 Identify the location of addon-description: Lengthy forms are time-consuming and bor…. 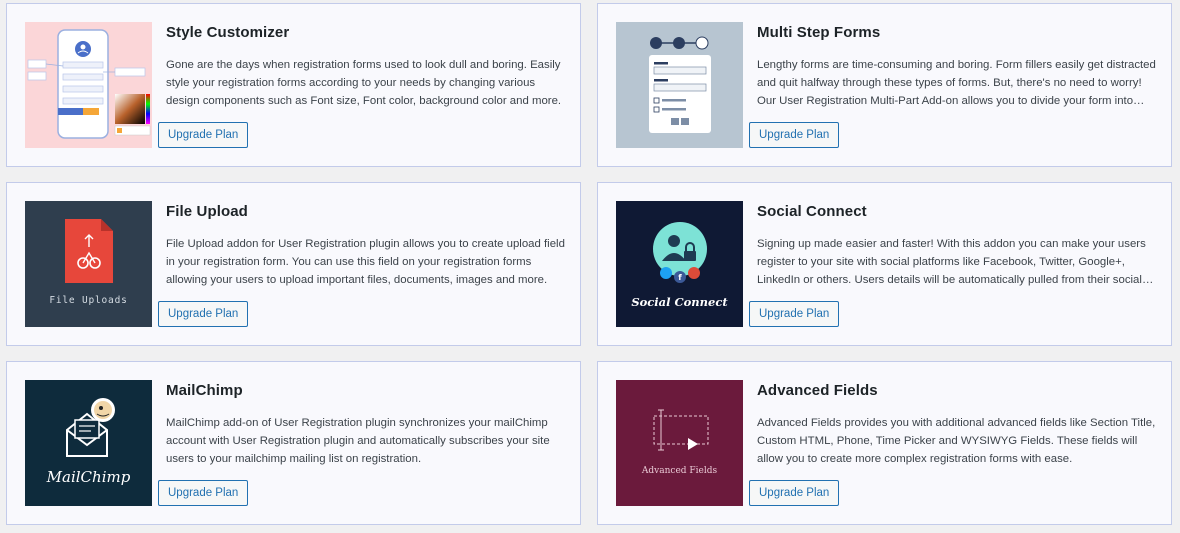
(956, 83).